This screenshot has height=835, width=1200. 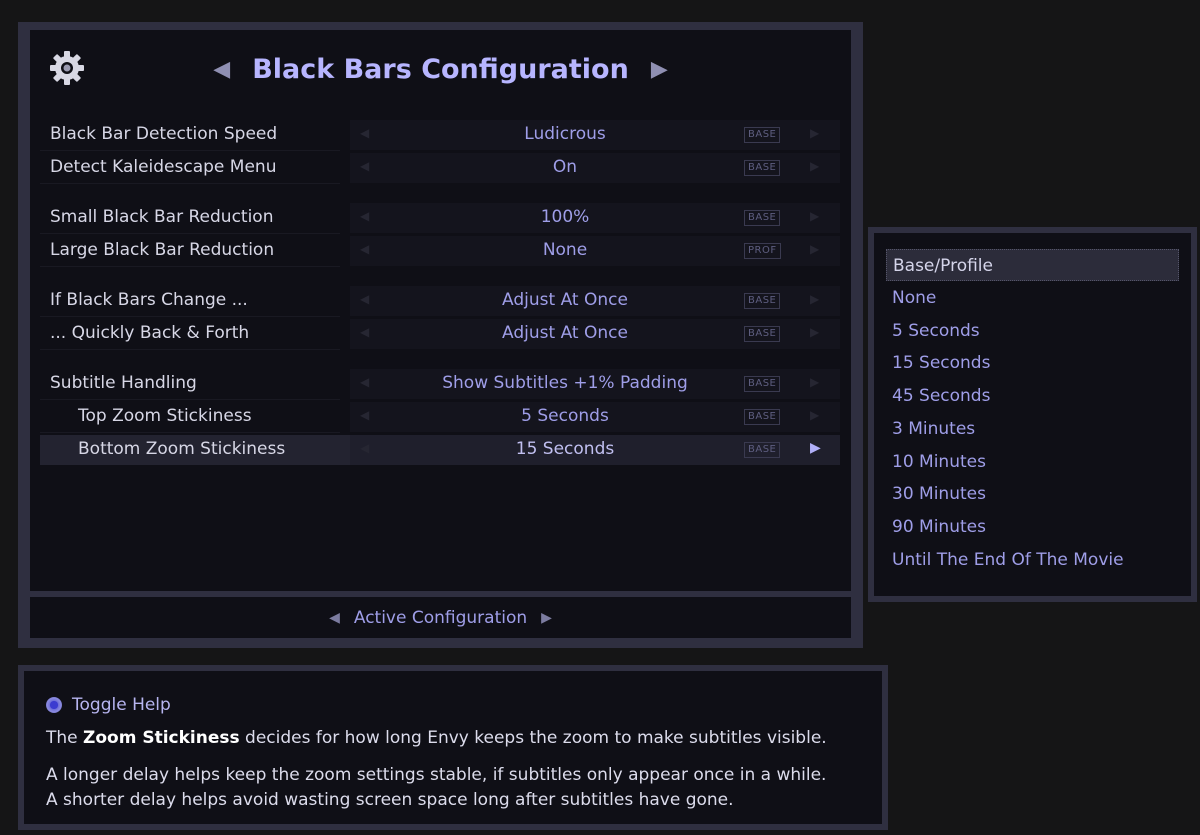 What do you see at coordinates (221, 69) in the screenshot?
I see `prev-page-arrow-icon: ◀` at bounding box center [221, 69].